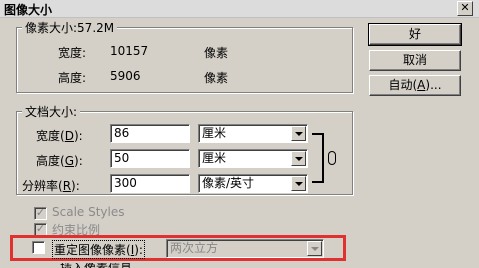 The image size is (479, 268). What do you see at coordinates (150, 133) in the screenshot?
I see `doc-width-input: 86` at bounding box center [150, 133].